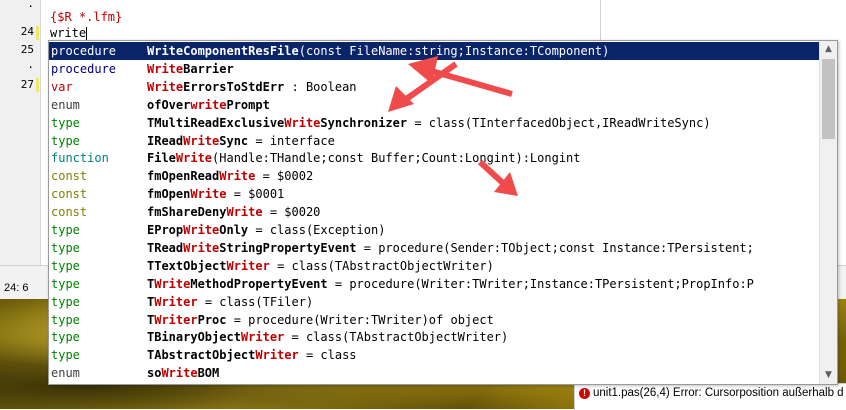 The width and height of the screenshot is (846, 410). What do you see at coordinates (183, 176) in the screenshot?
I see `name-prefix: fmOpenRead` at bounding box center [183, 176].